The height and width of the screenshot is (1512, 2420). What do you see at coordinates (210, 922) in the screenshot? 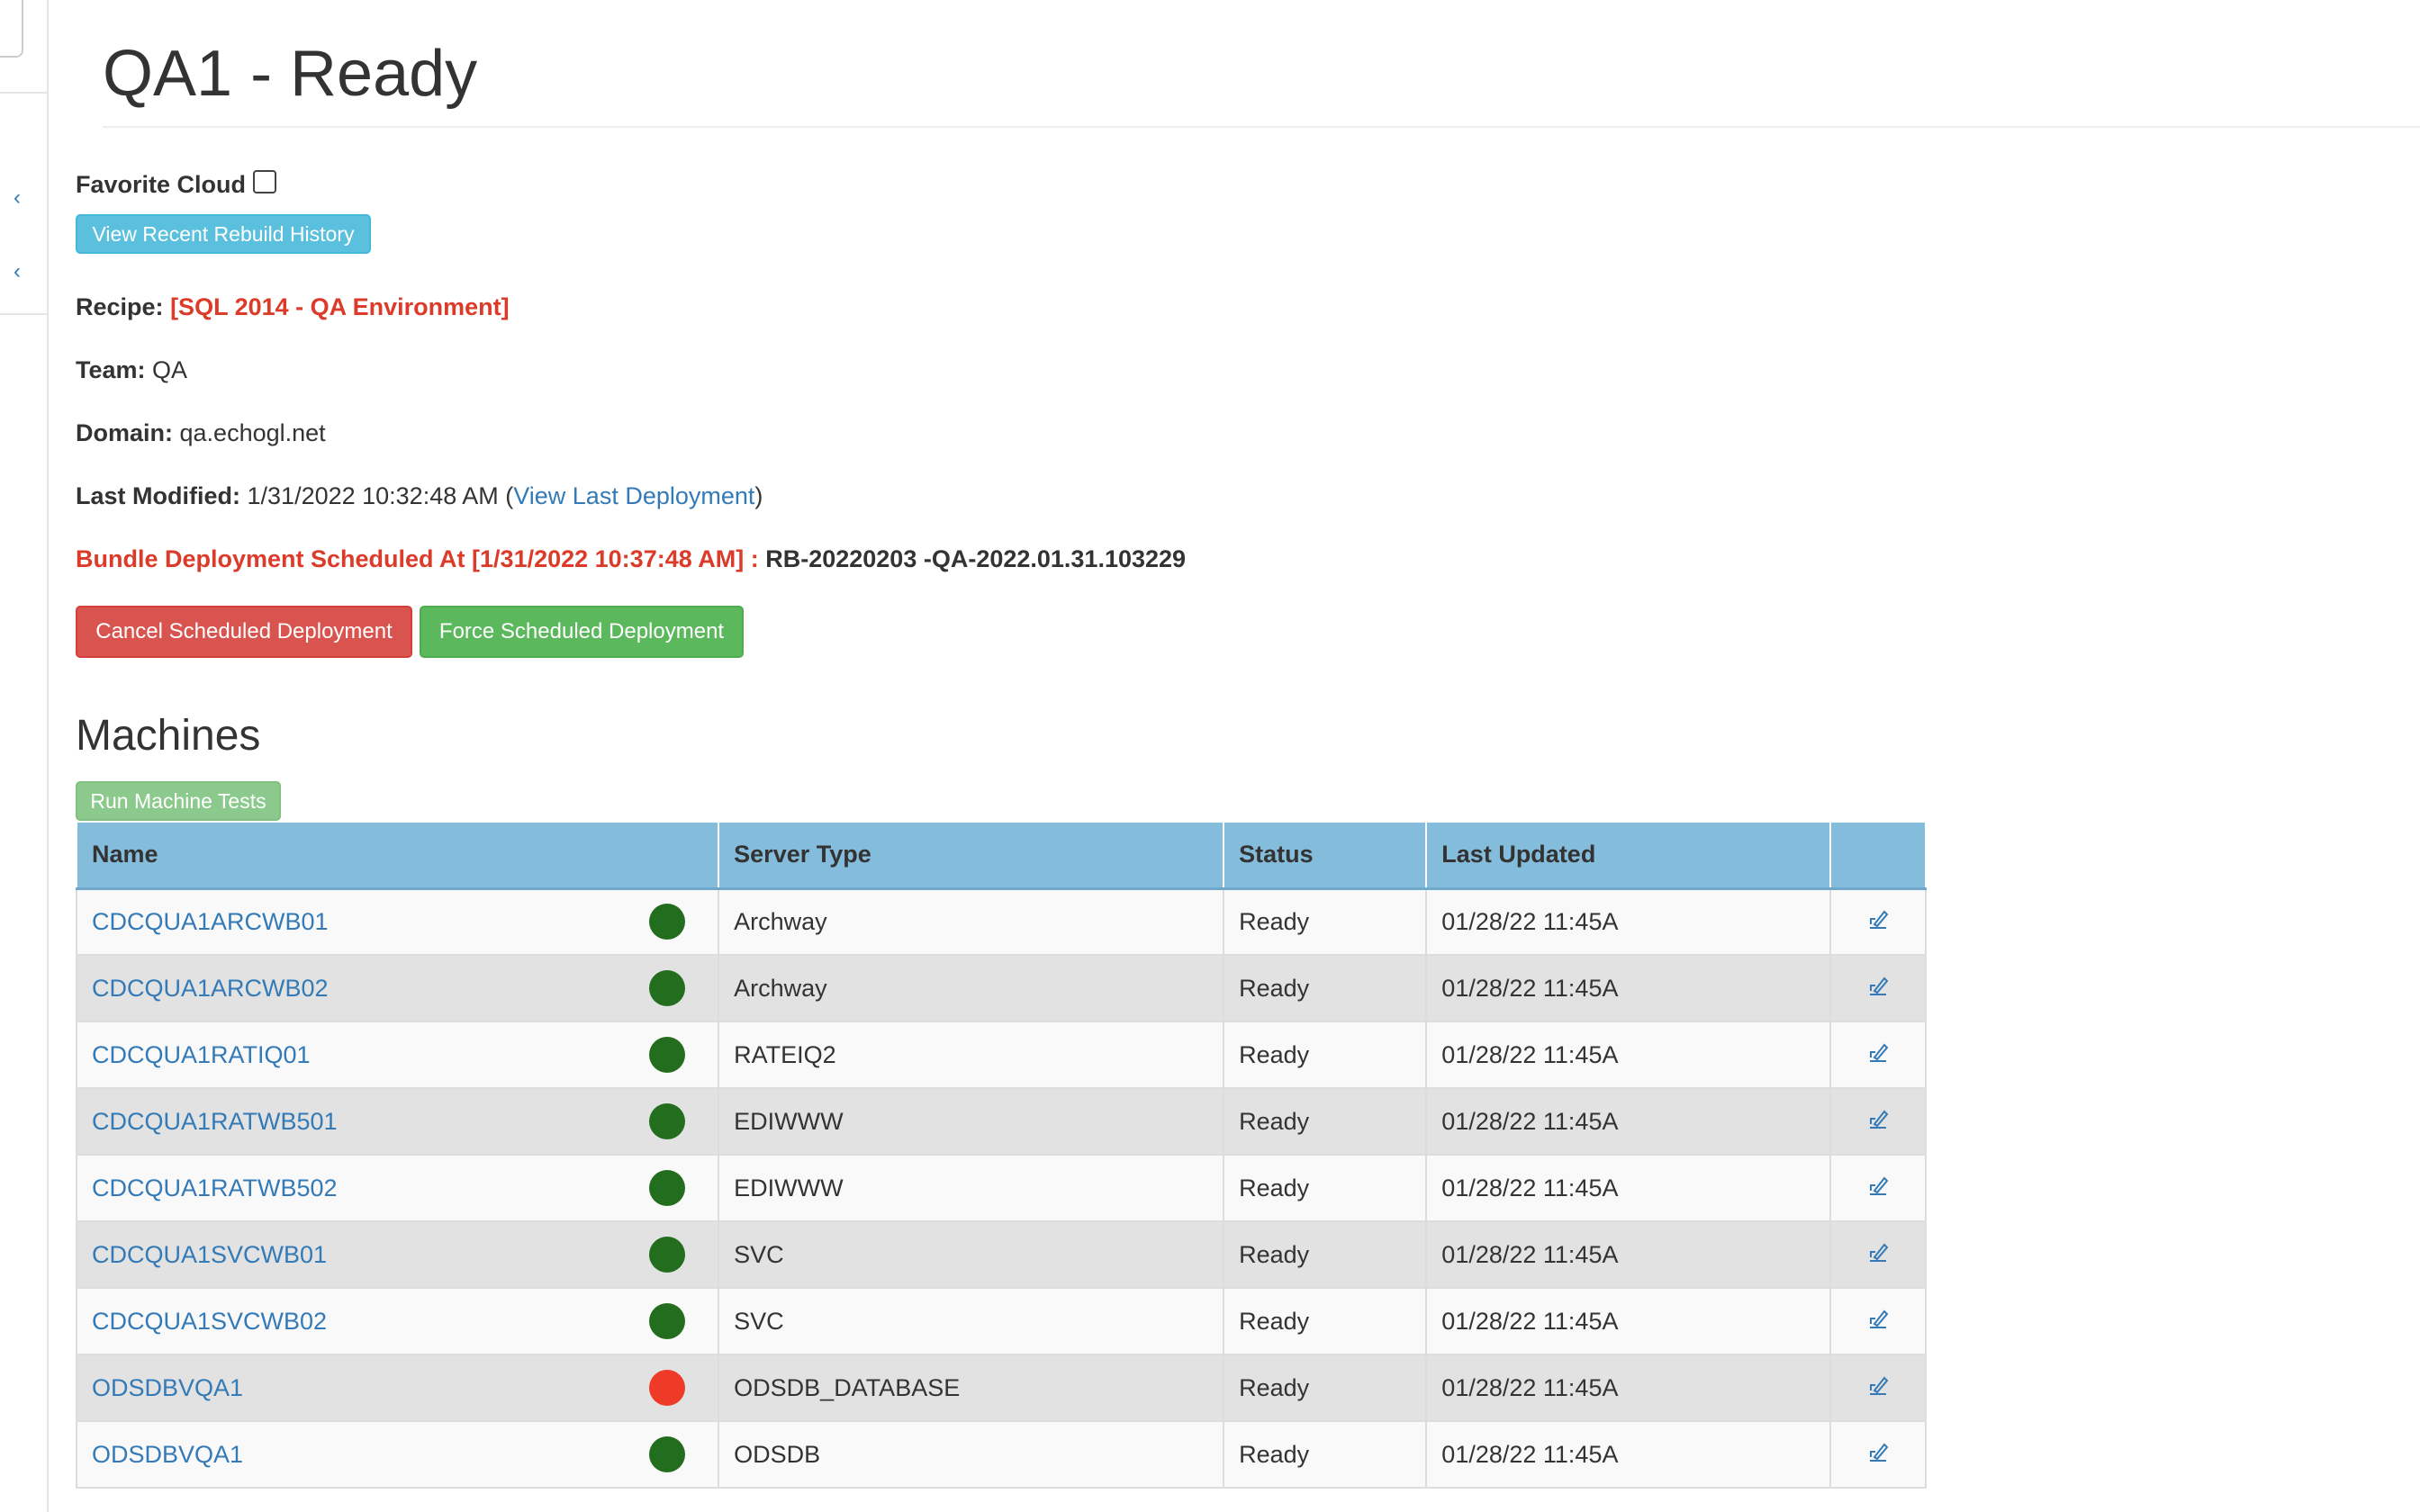
I see `machine-name-link: CDCQUA1ARCWB01` at bounding box center [210, 922].